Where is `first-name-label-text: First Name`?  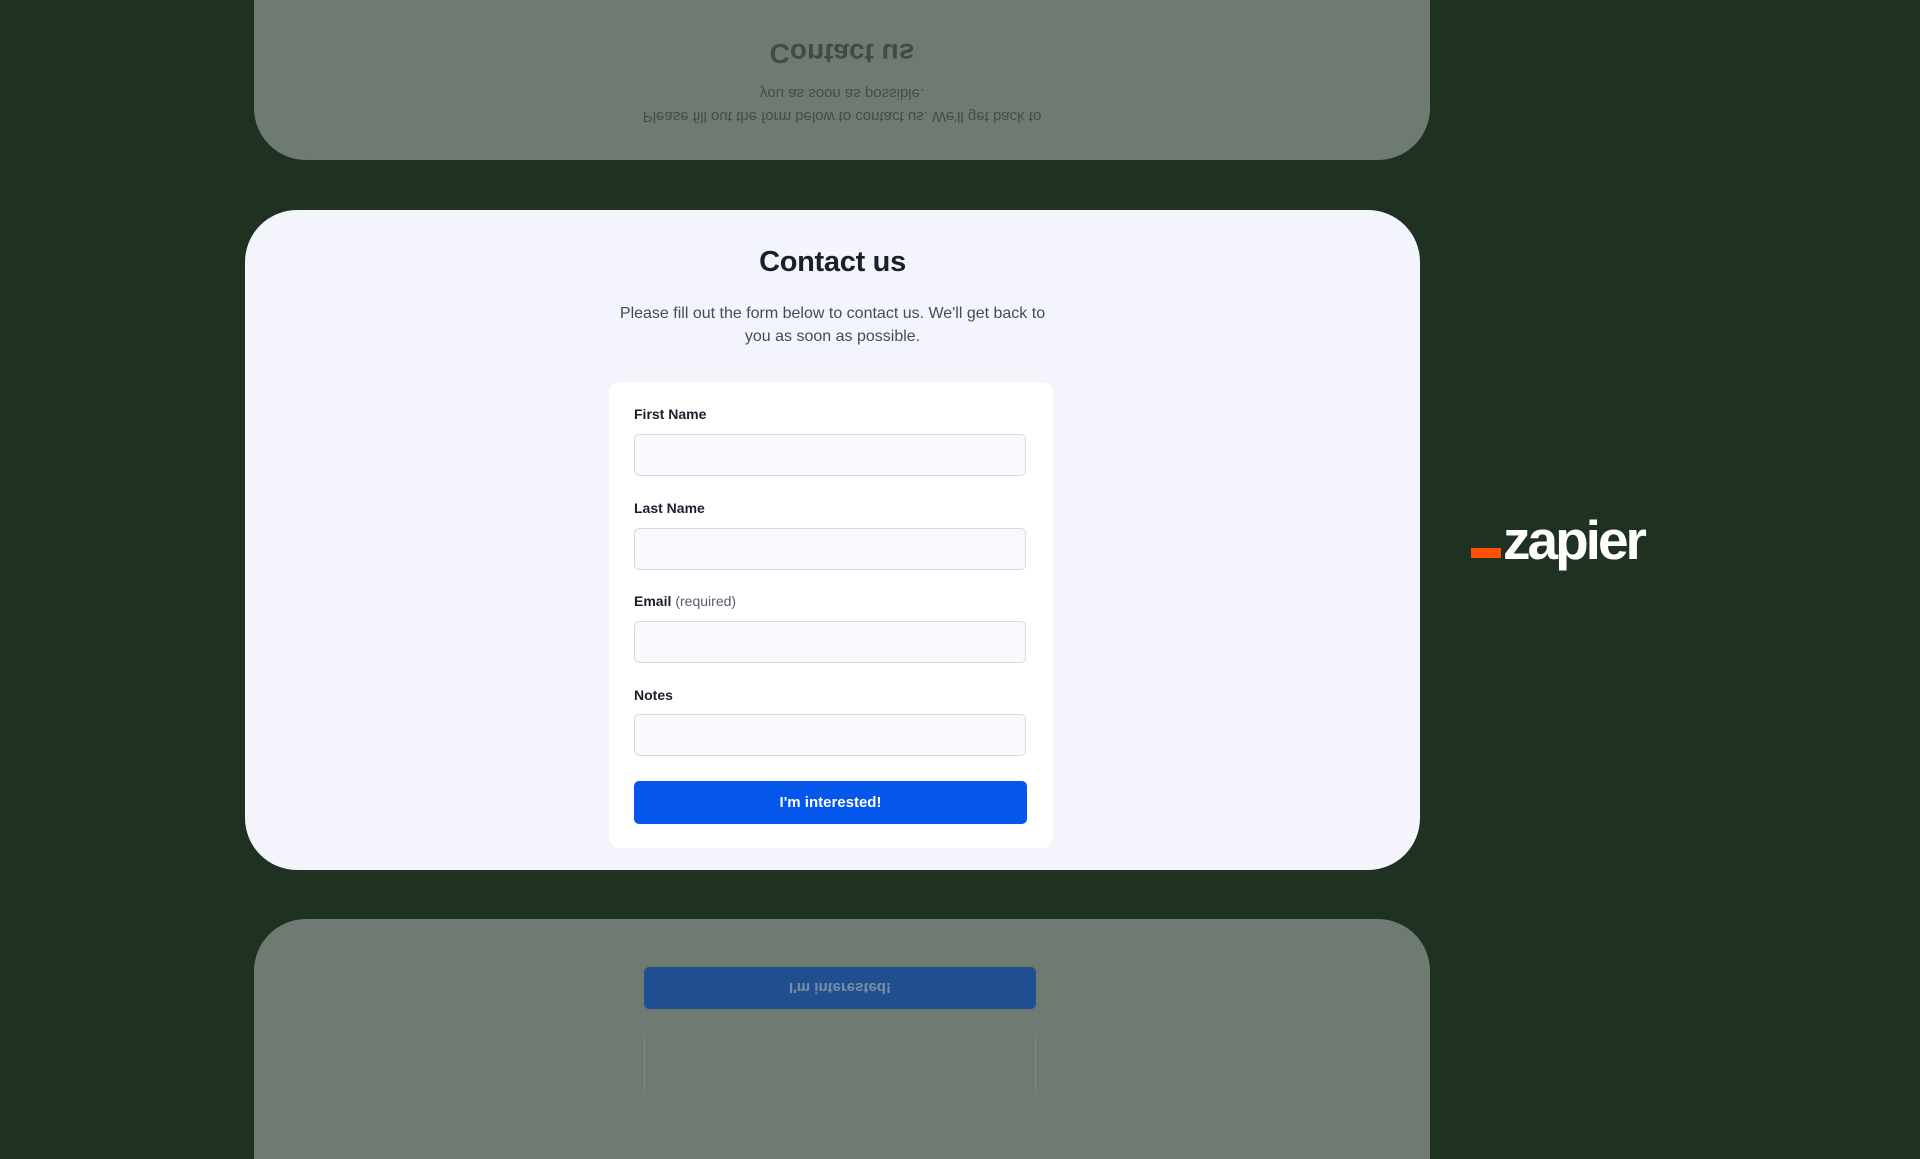
first-name-label-text: First Name is located at coordinates (670, 414).